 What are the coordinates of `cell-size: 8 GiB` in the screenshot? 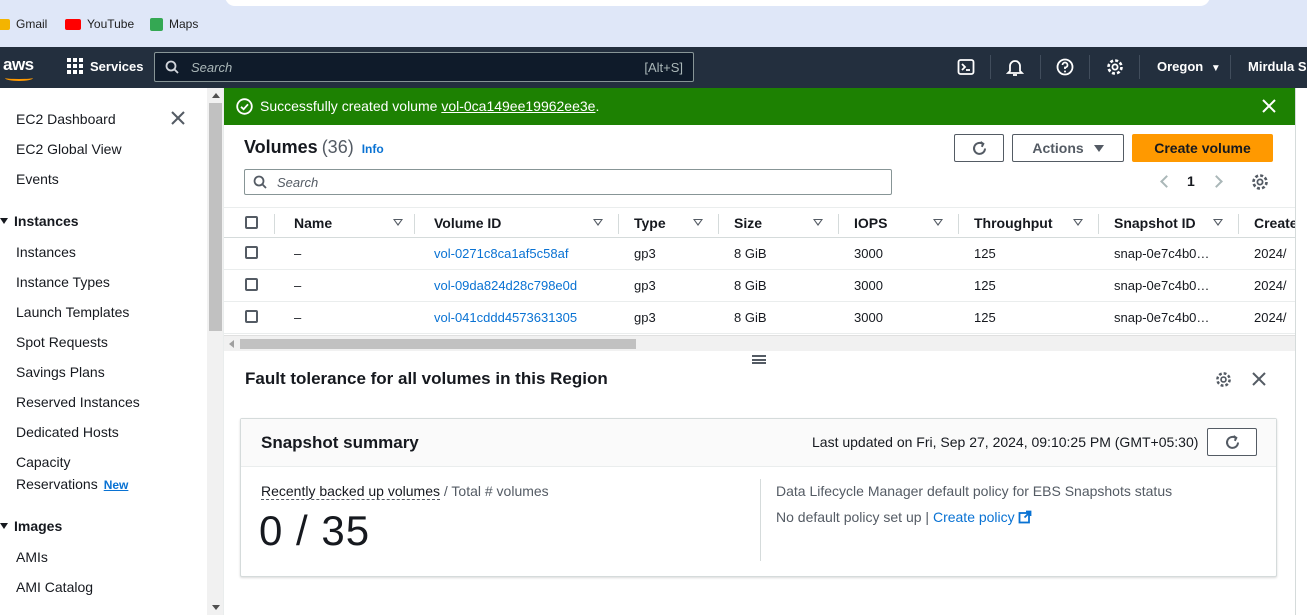 It's located at (750, 253).